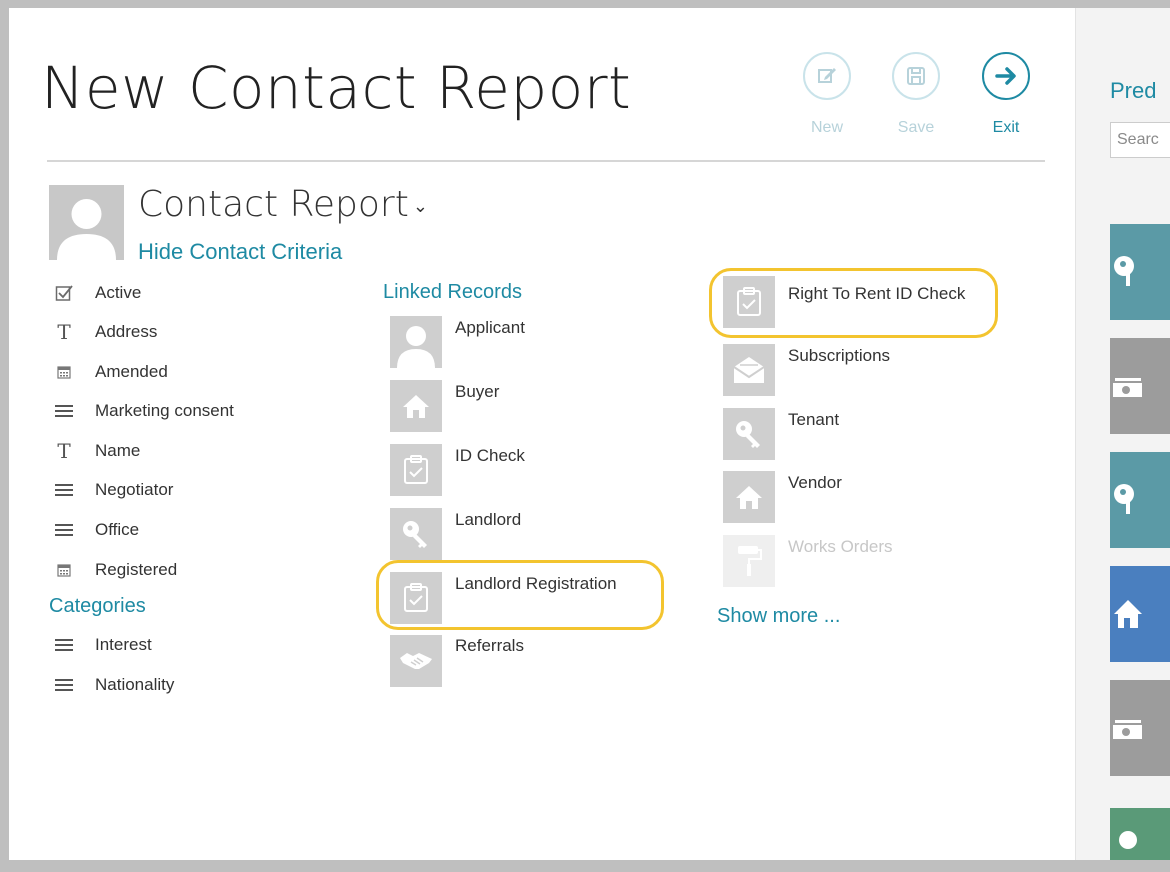 The image size is (1170, 872). Describe the element at coordinates (1140, 140) in the screenshot. I see `right-panel-search-input: Searc` at that location.